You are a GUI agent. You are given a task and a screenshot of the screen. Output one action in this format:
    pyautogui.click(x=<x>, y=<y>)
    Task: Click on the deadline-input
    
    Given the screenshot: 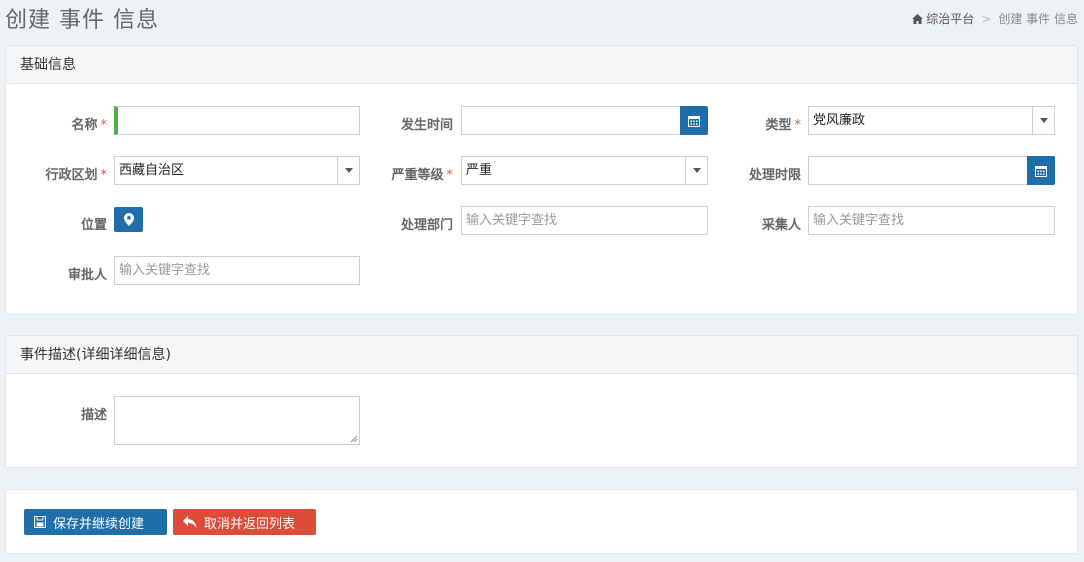 What is the action you would take?
    pyautogui.click(x=918, y=170)
    